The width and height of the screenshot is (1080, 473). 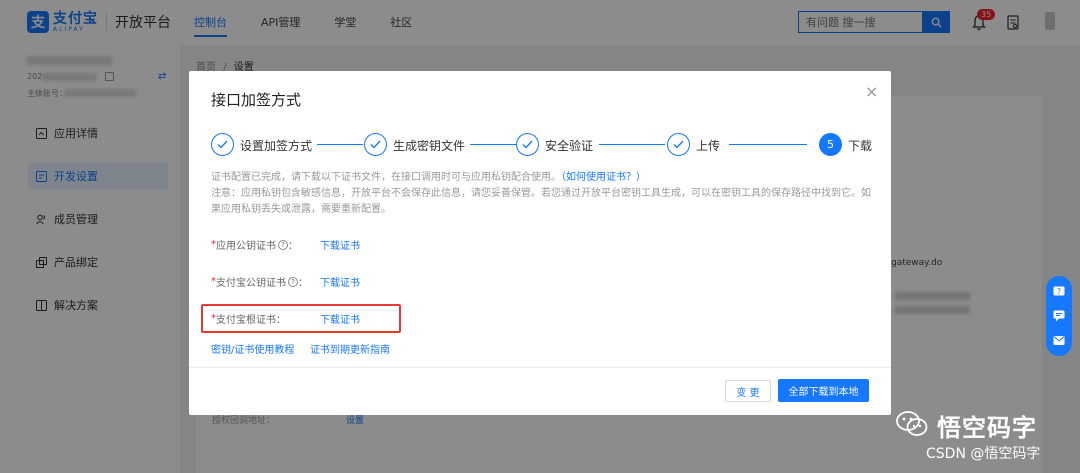 What do you see at coordinates (541, 144) in the screenshot?
I see `steps: 设置加签方式 生成密钥文件 安全验证 上传 5 下载` at bounding box center [541, 144].